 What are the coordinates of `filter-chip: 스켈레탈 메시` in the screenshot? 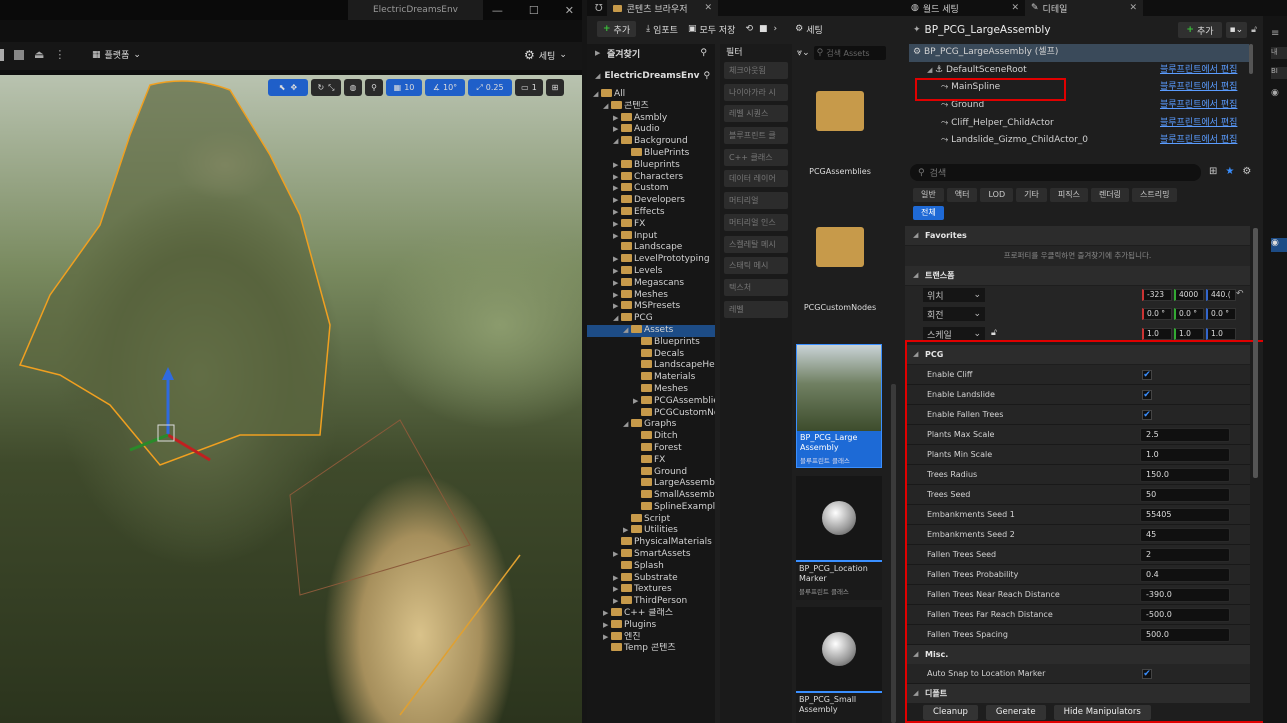 It's located at (756, 244).